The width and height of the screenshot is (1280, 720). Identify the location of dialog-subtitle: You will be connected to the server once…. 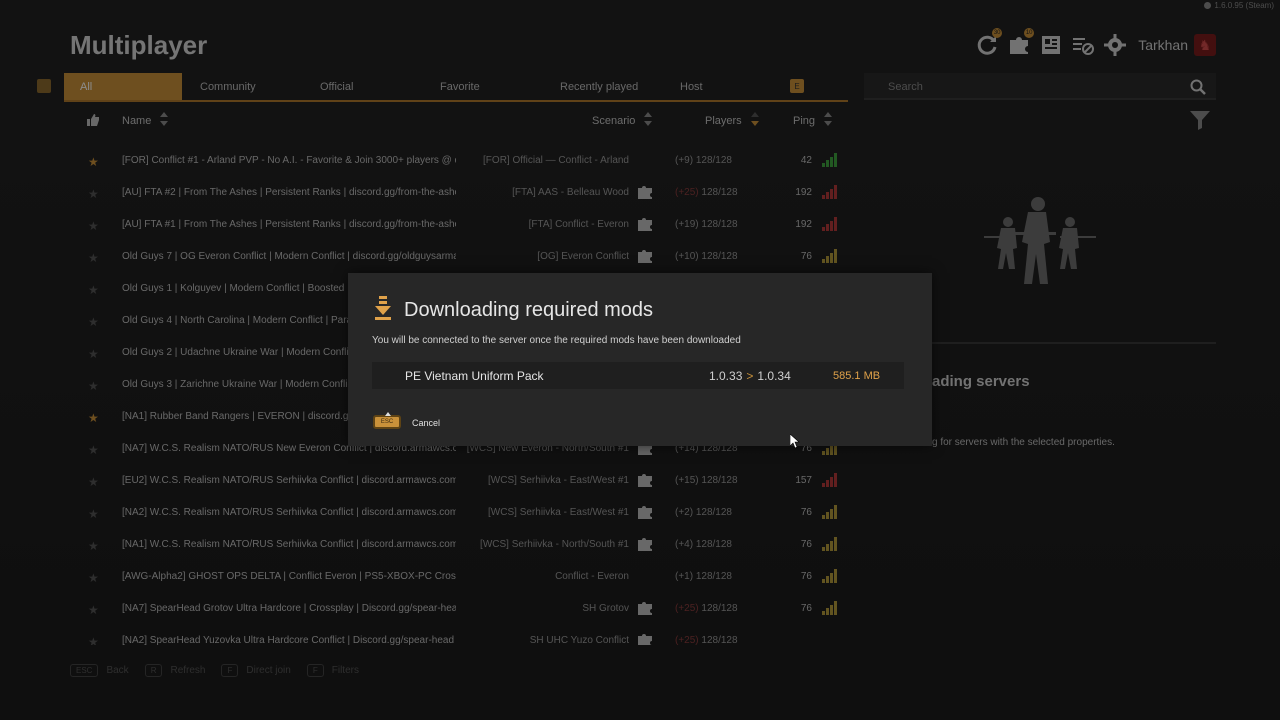
(556, 340).